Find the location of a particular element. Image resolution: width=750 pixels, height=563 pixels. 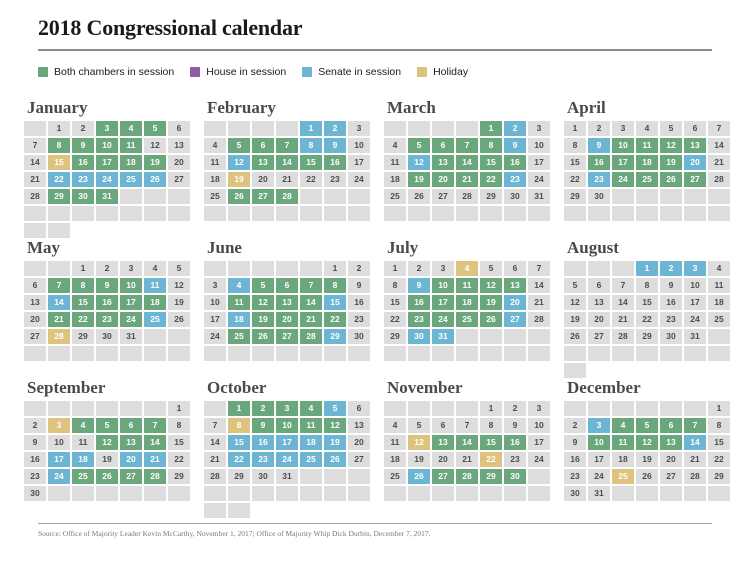

day-cell: 3 is located at coordinates (539, 408).